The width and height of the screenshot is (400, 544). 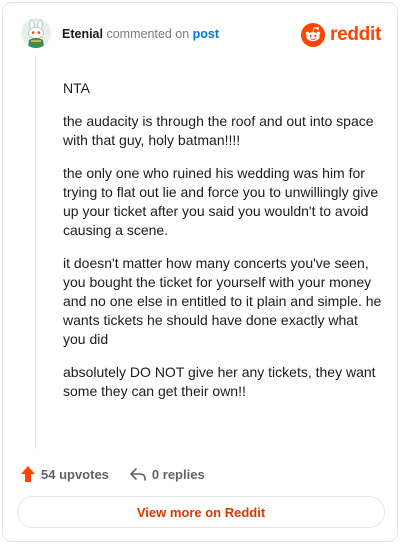 I want to click on reply-arrow-icon, so click(x=138, y=474).